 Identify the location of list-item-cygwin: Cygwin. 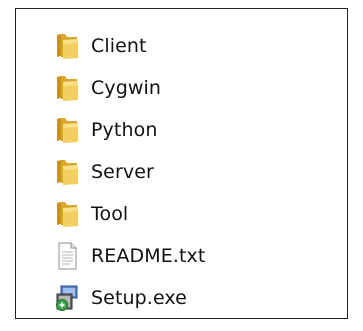
(177, 88).